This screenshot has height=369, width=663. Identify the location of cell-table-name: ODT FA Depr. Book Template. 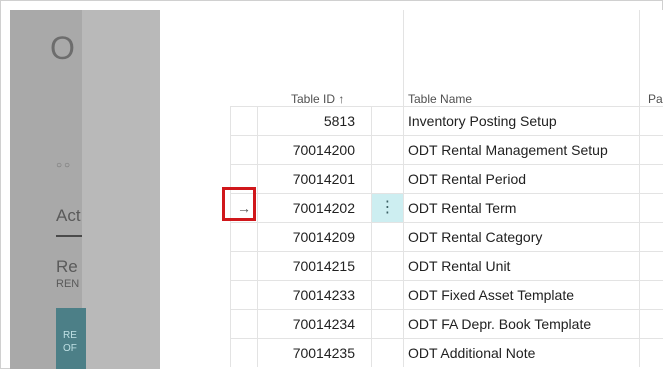
(521, 323).